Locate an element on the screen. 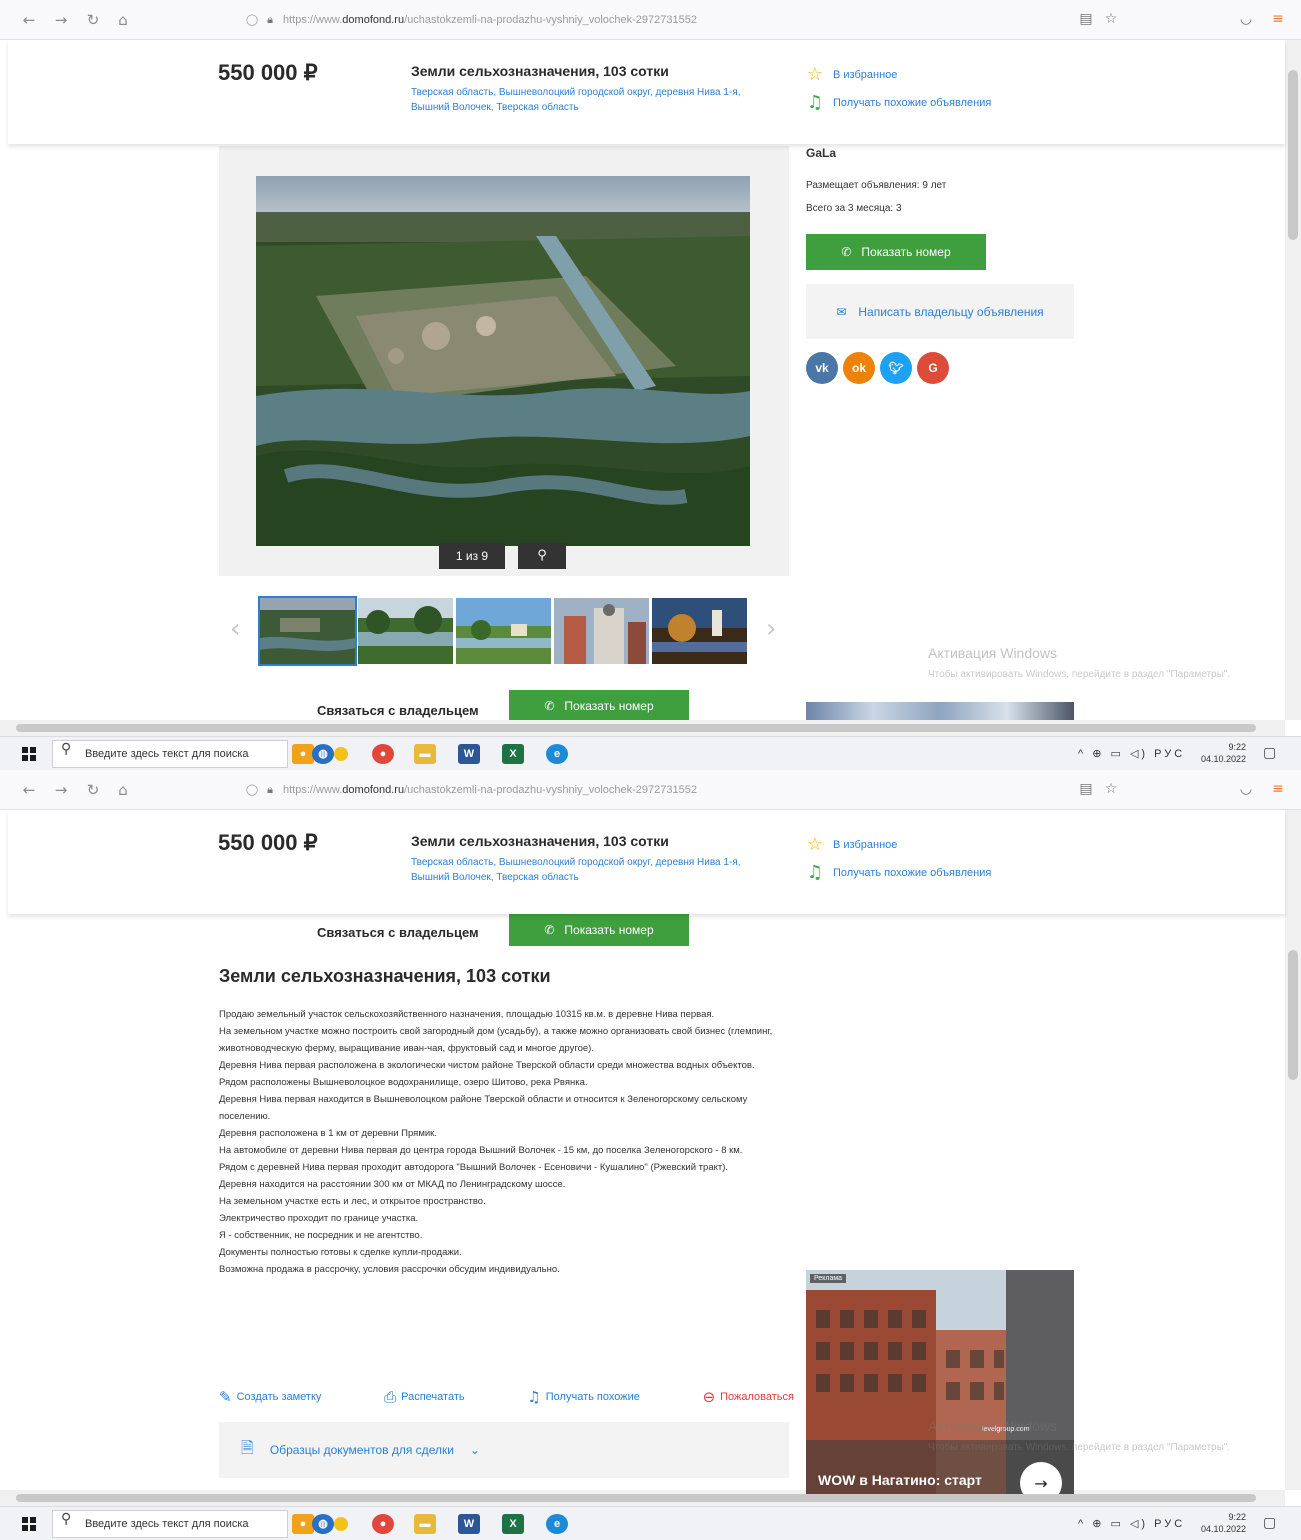  deal-documents-label: Образцы документов для сделки is located at coordinates (361, 1450).